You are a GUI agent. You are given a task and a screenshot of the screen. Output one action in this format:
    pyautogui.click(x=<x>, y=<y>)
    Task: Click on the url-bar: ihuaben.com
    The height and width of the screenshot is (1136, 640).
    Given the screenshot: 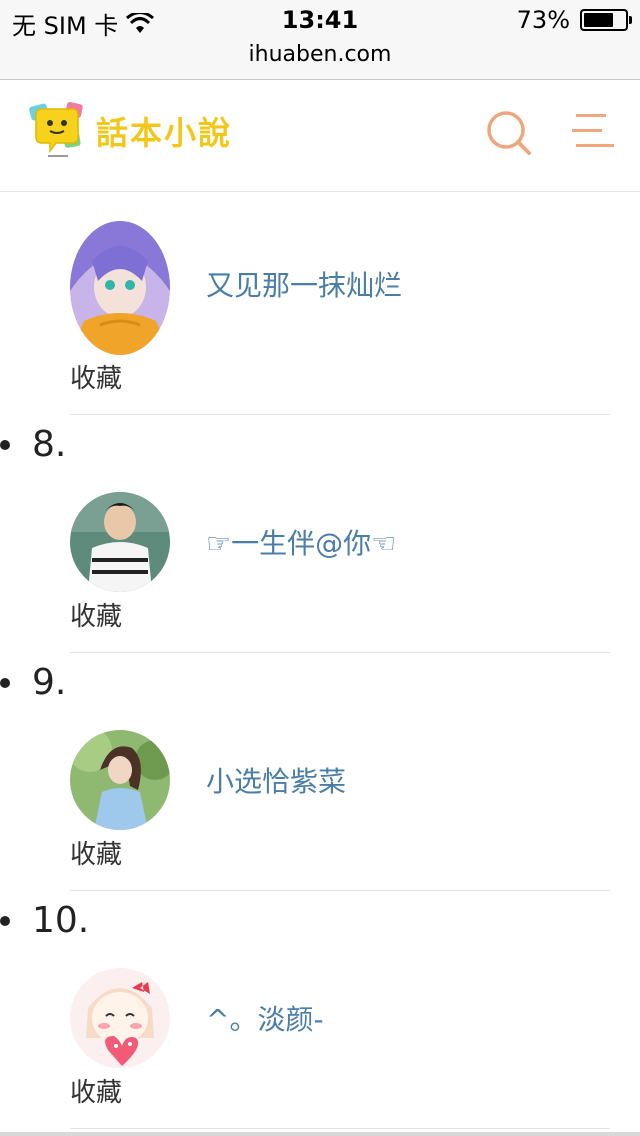 What is the action you would take?
    pyautogui.click(x=320, y=60)
    